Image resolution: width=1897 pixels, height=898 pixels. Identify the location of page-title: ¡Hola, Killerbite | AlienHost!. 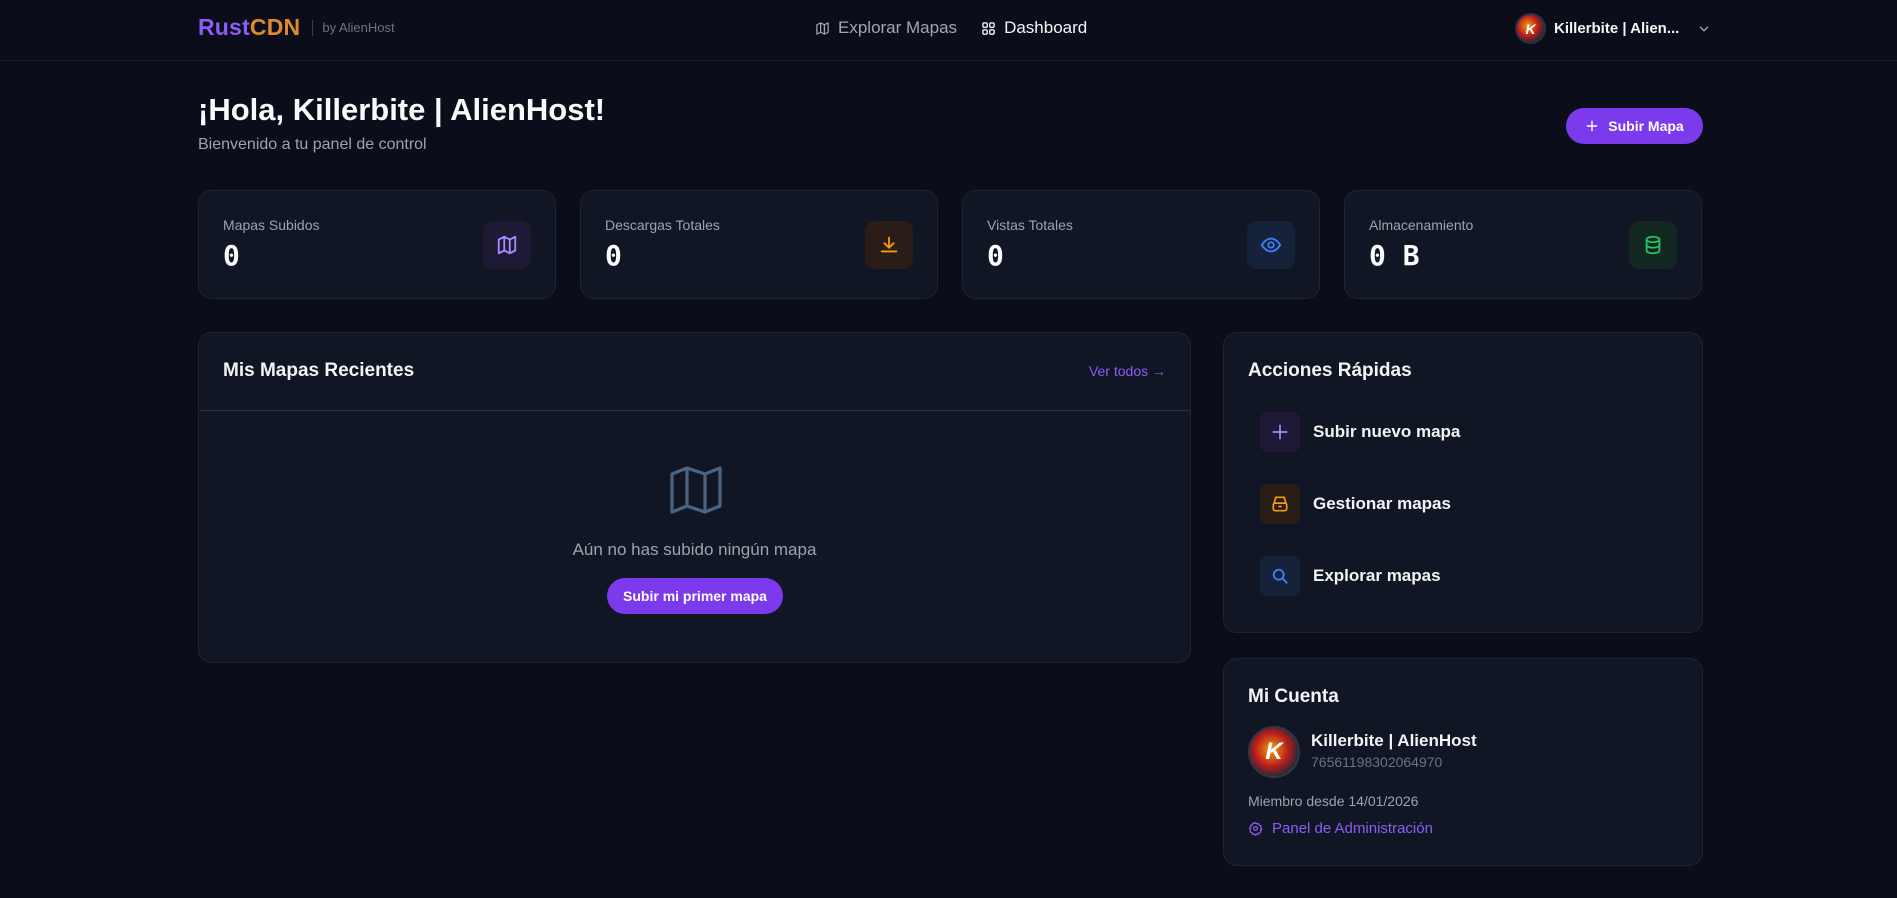
(402, 109).